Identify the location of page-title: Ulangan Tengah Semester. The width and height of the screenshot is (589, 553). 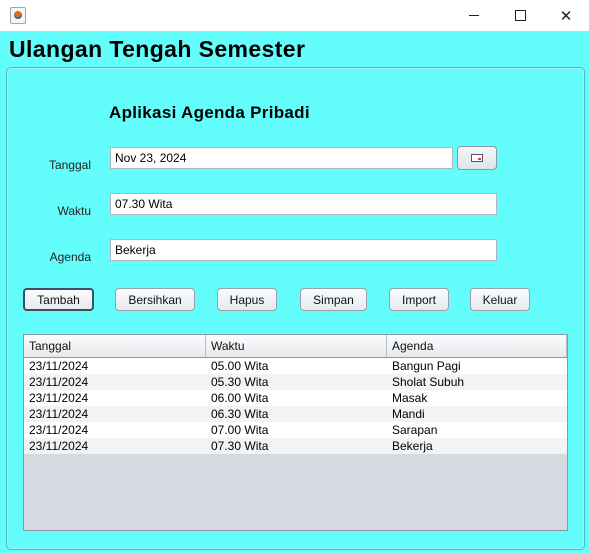
(157, 49).